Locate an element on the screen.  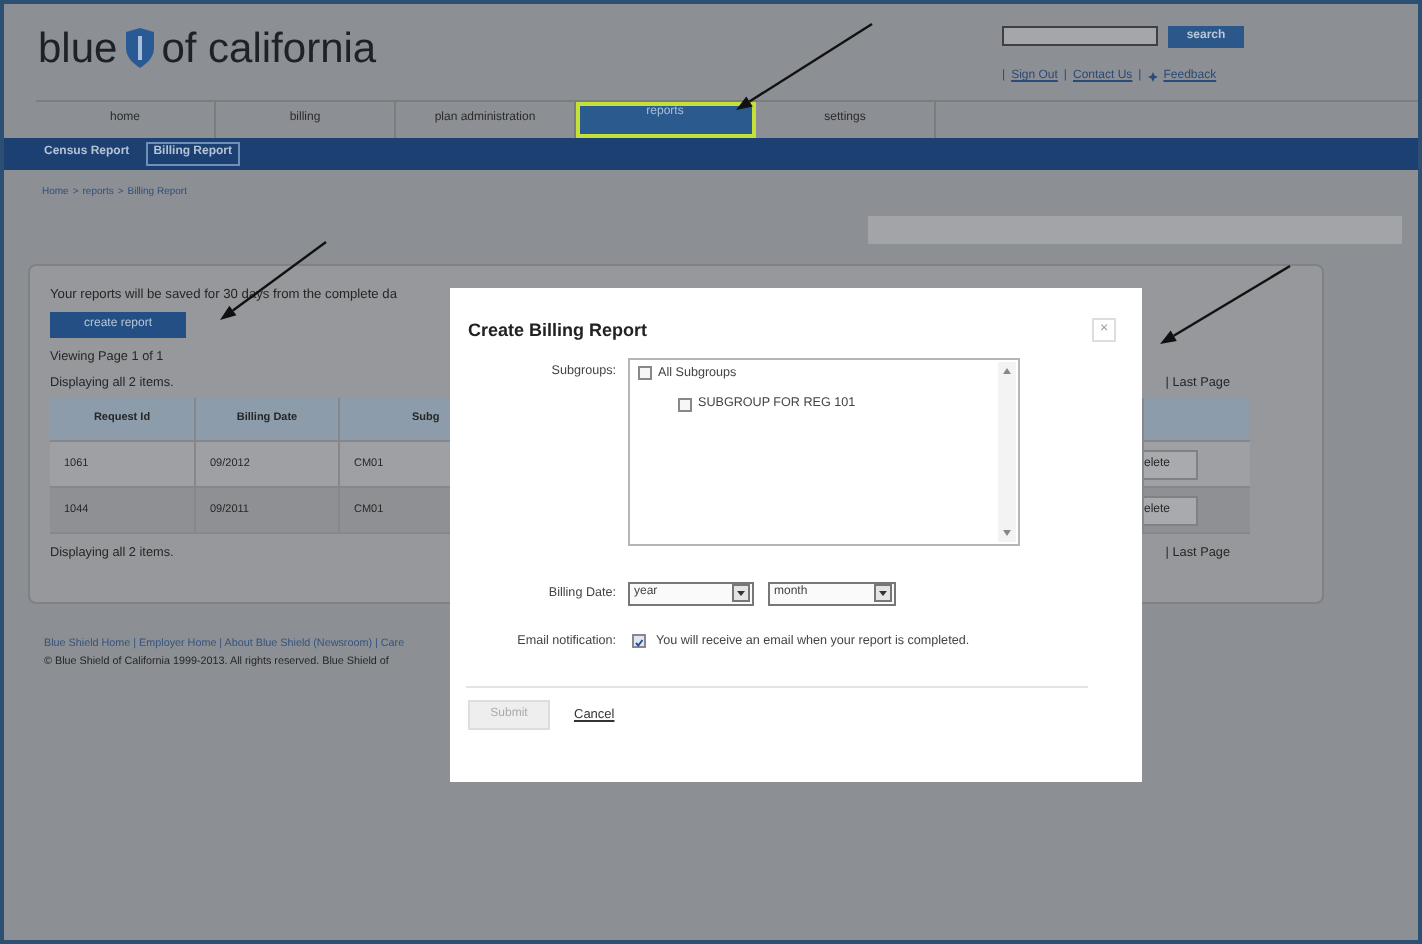
scrollbar is located at coordinates (1007, 451).